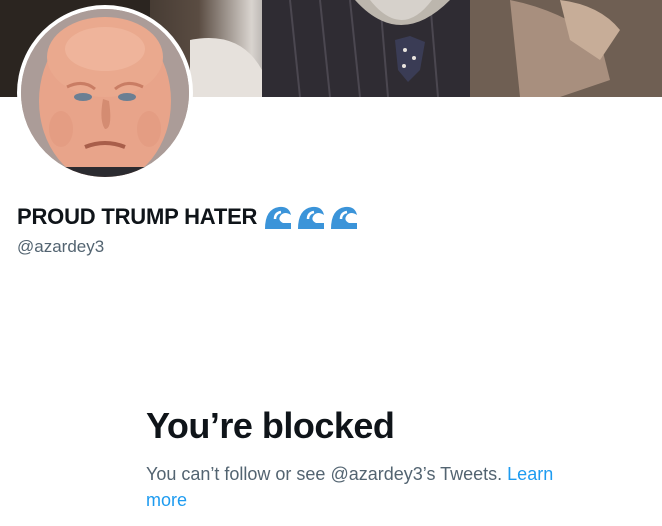  I want to click on profile-avatar, so click(105, 93).